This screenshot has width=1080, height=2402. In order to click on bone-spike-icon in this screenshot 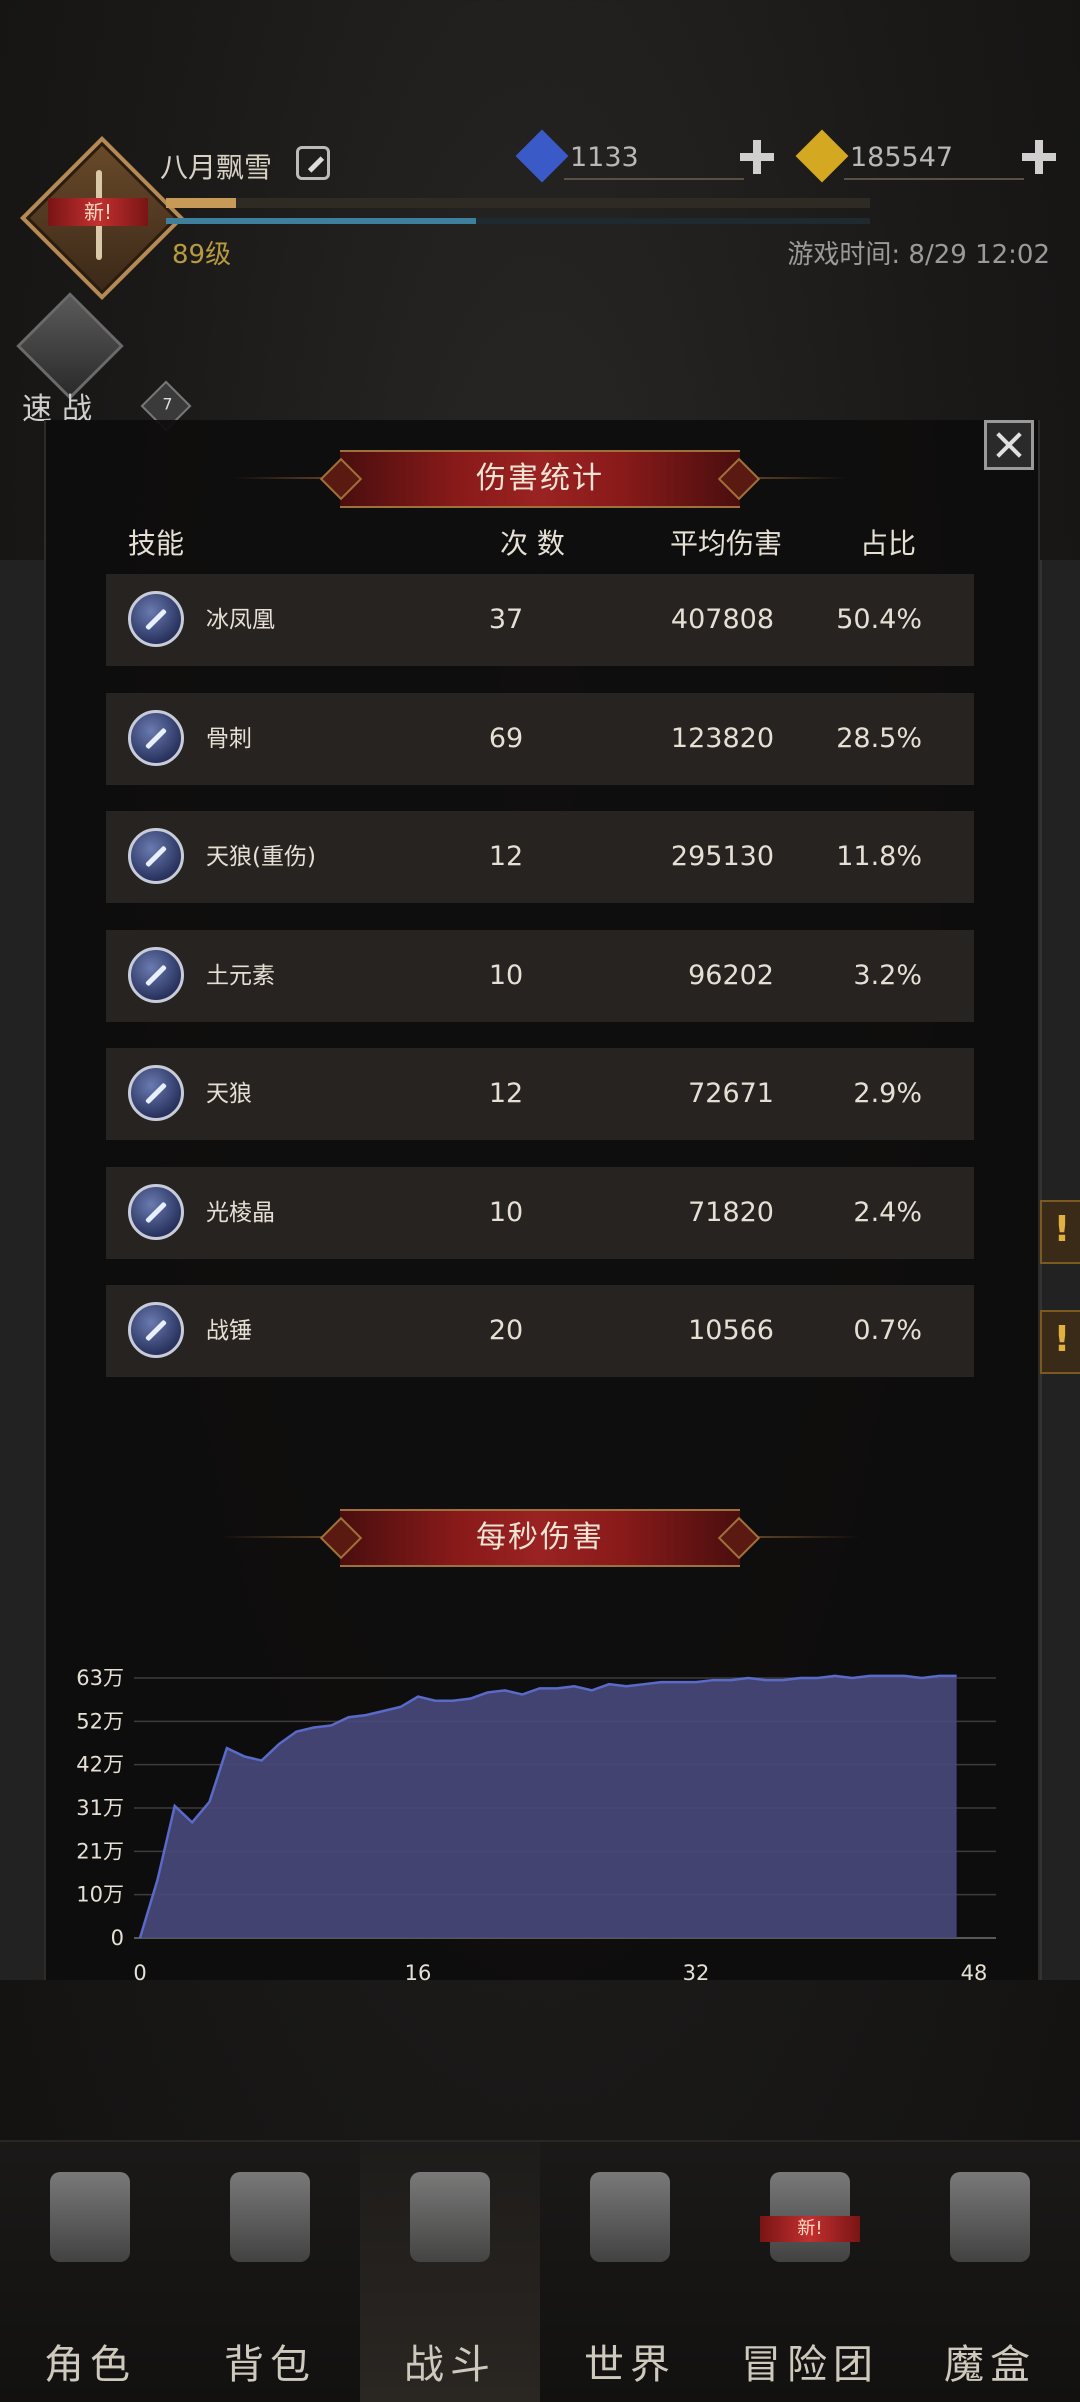, I will do `click(156, 737)`.